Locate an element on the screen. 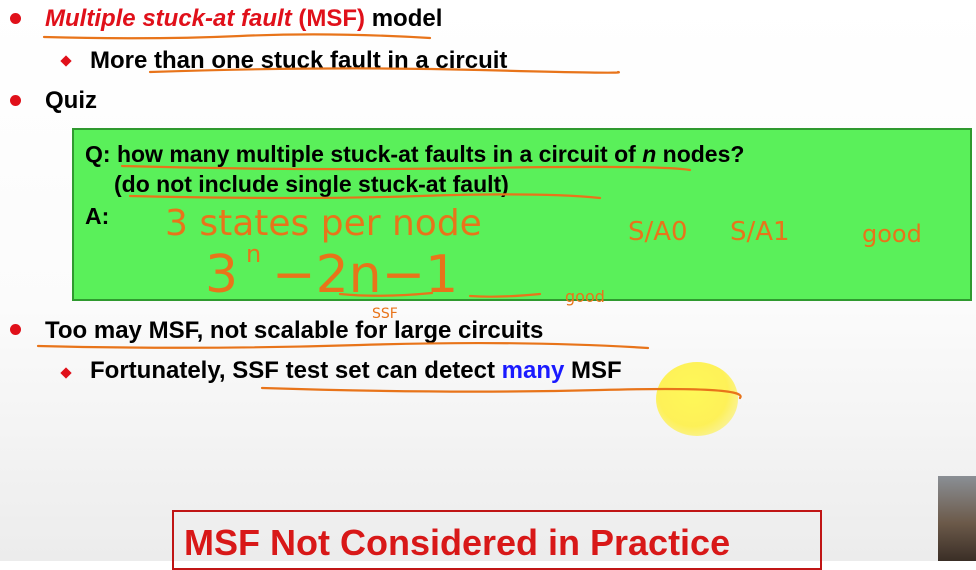 This screenshot has height=570, width=976. webcam-thumbnail is located at coordinates (957, 518).